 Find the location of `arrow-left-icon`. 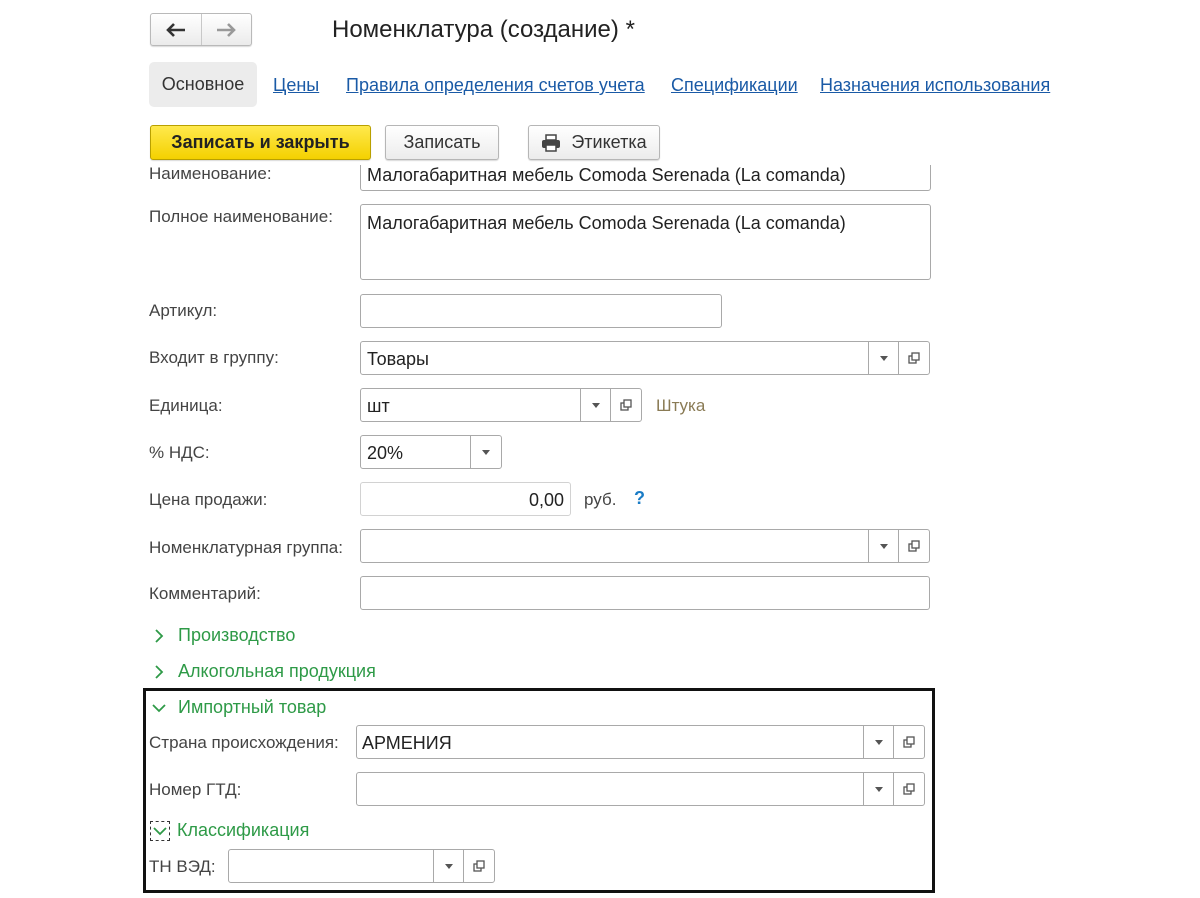

arrow-left-icon is located at coordinates (175, 29).